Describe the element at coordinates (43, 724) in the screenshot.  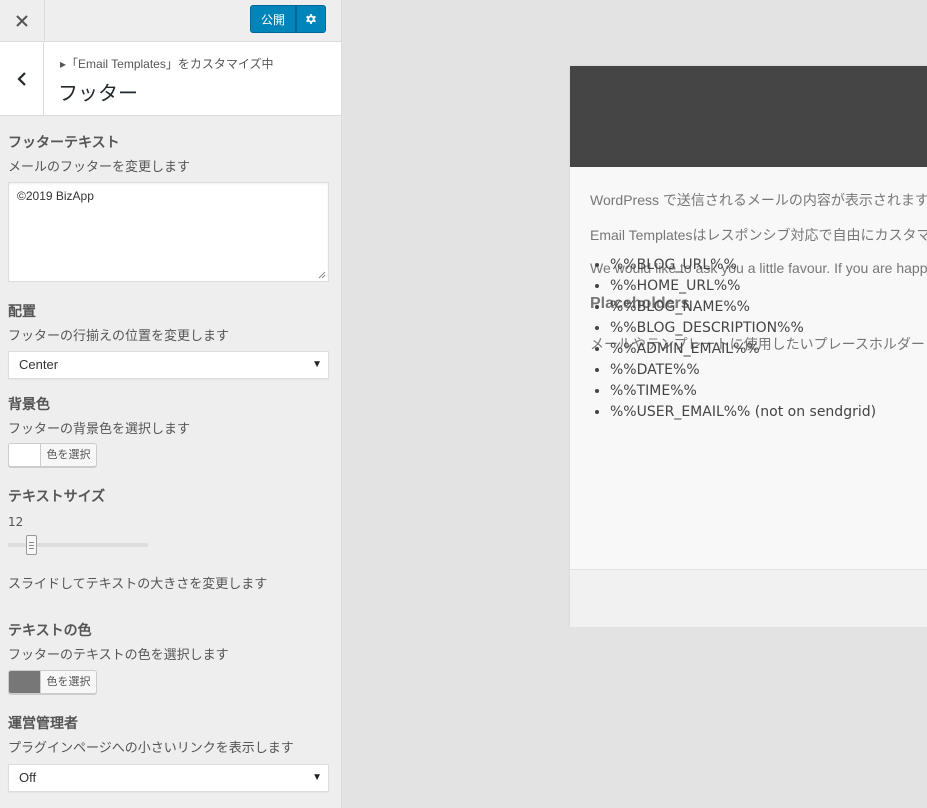
I see `admin-link-title: 運営管理者` at that location.